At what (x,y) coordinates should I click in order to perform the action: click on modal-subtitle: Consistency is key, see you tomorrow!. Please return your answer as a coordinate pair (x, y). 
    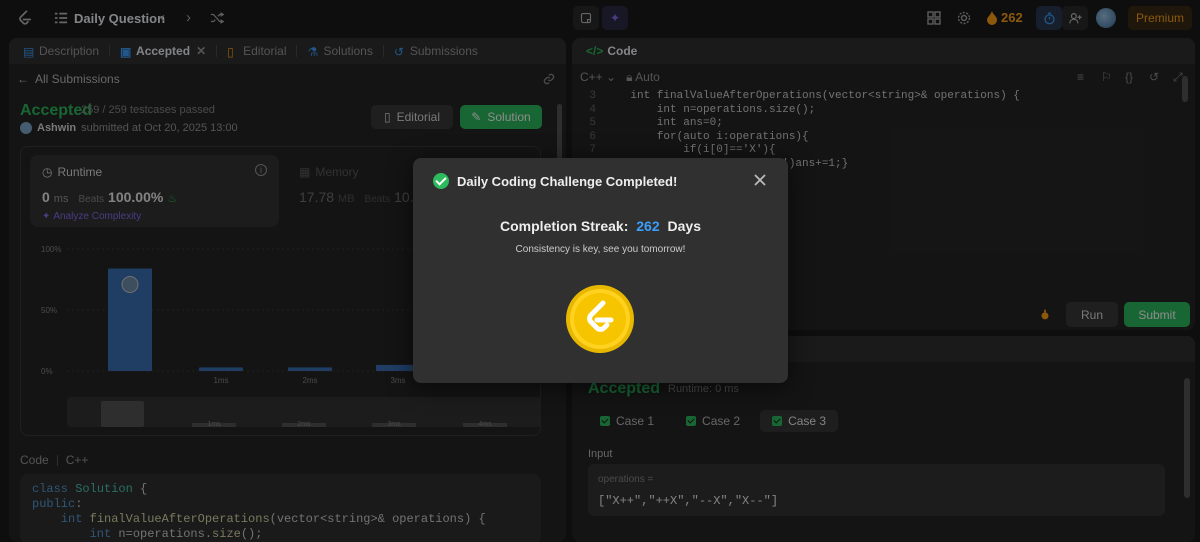
    Looking at the image, I should click on (600, 249).